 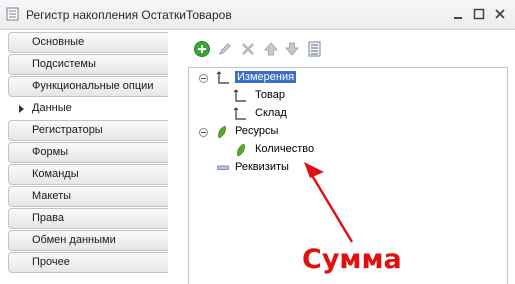 What do you see at coordinates (315, 49) in the screenshot?
I see `list-icon` at bounding box center [315, 49].